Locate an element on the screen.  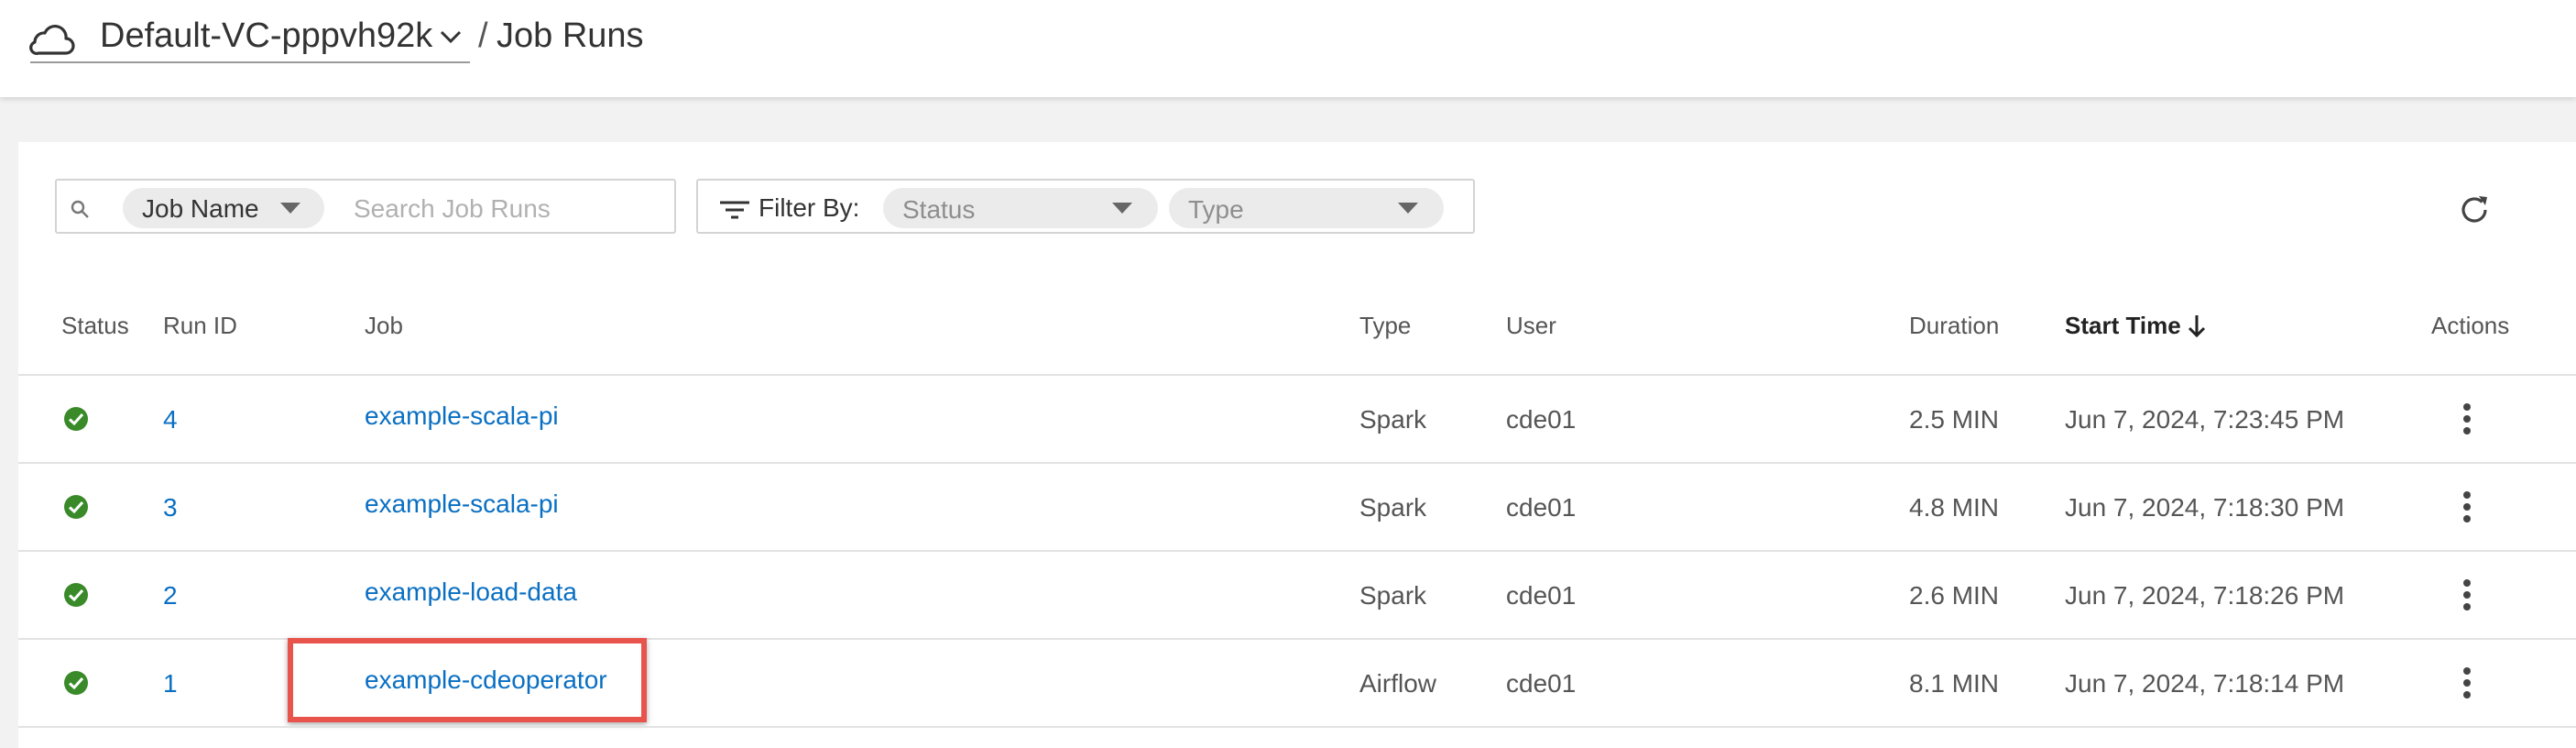
filter-bar: Filter By: Status Type is located at coordinates (1086, 206).